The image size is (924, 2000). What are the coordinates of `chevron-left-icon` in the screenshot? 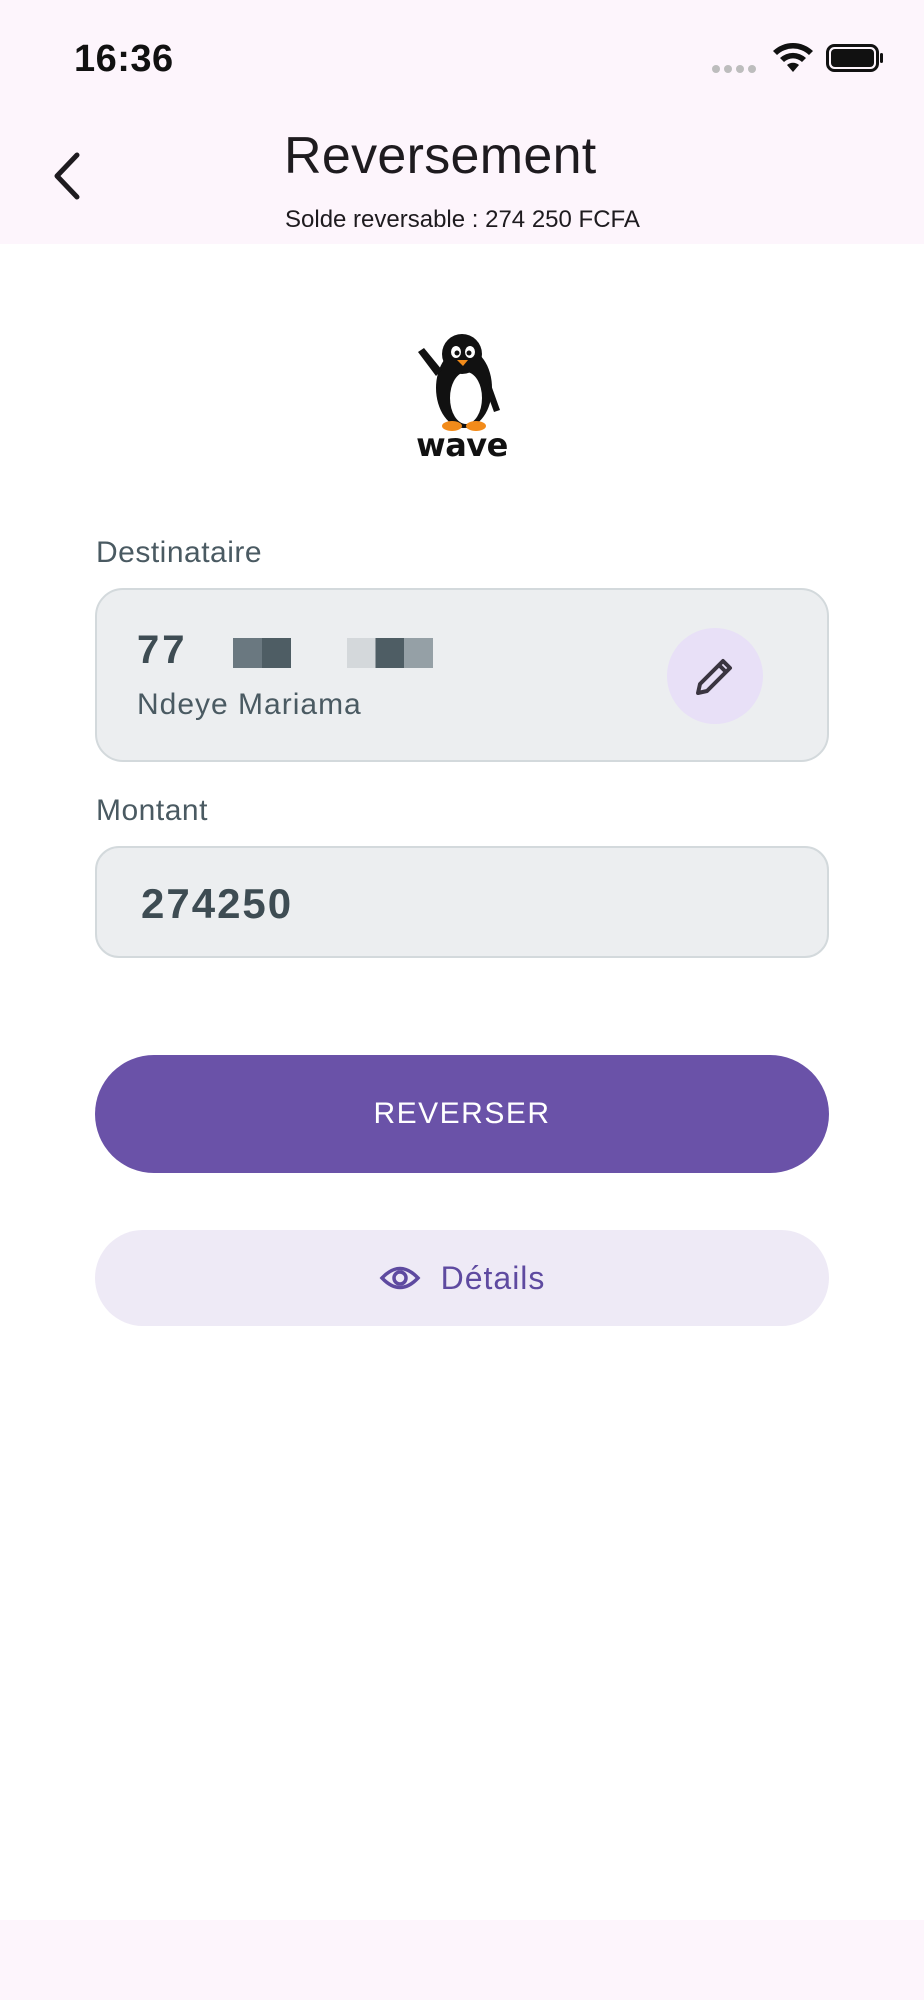 It's located at (67, 176).